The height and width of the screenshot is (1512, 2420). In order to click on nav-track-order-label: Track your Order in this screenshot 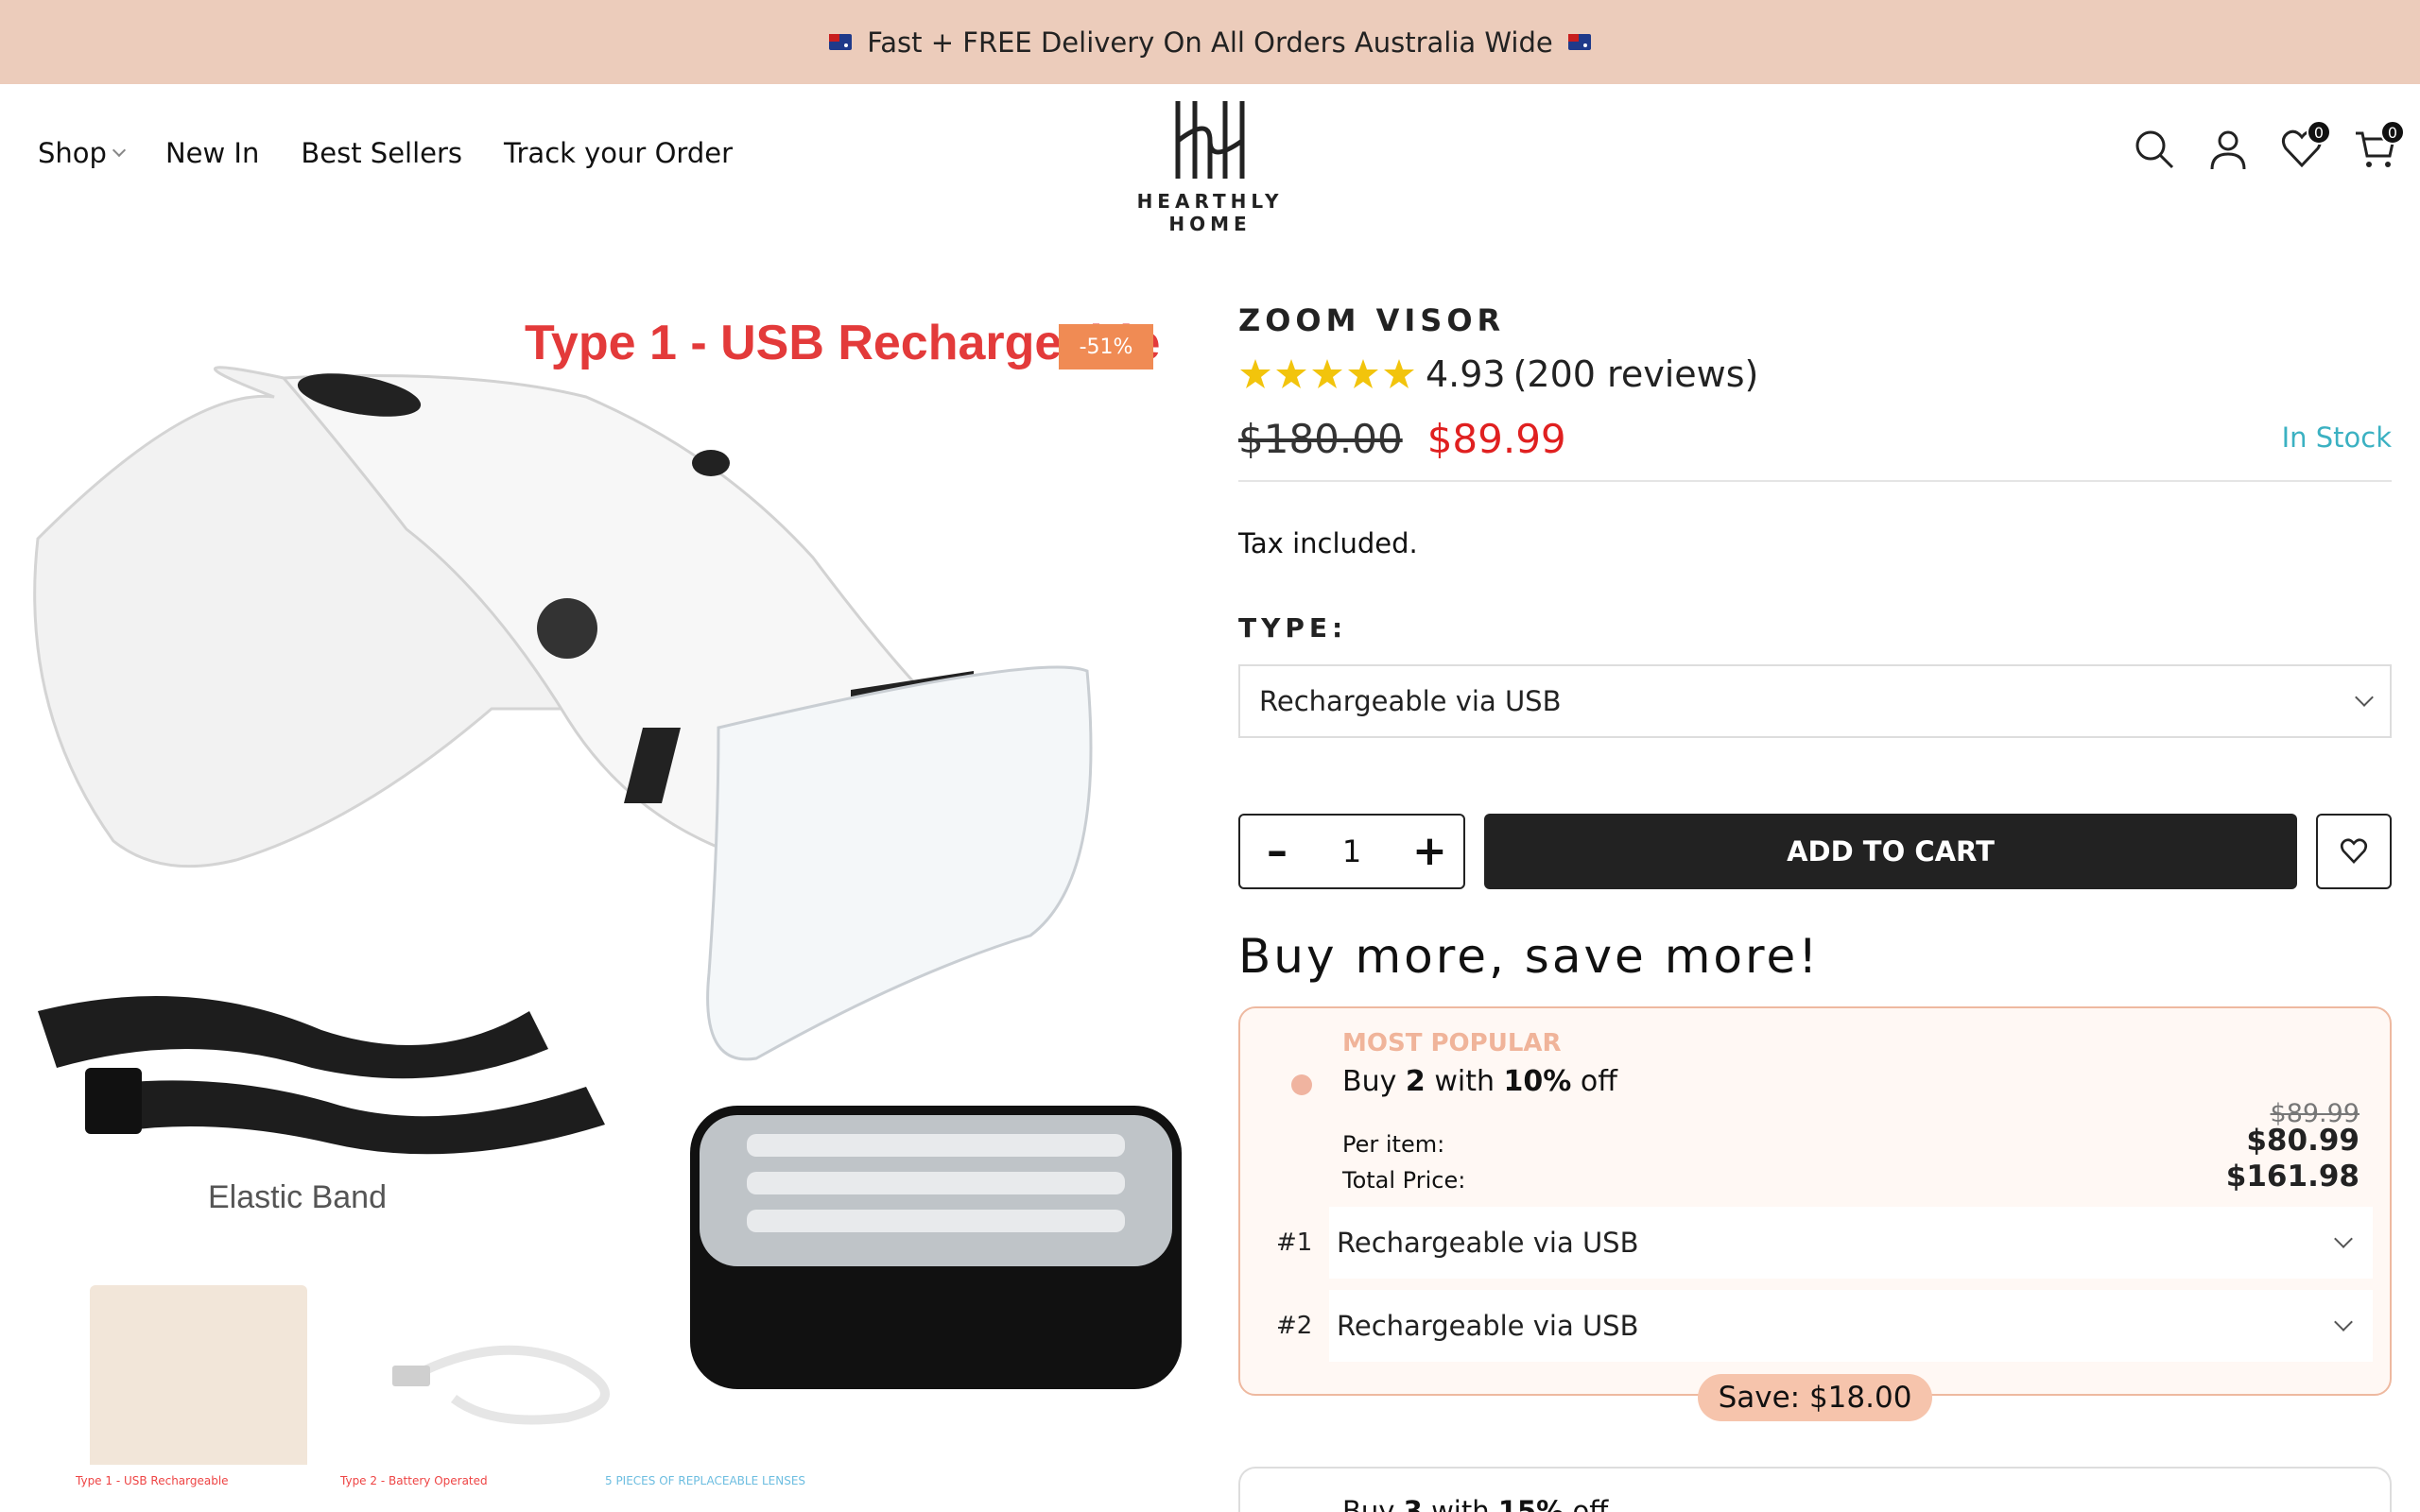, I will do `click(618, 153)`.